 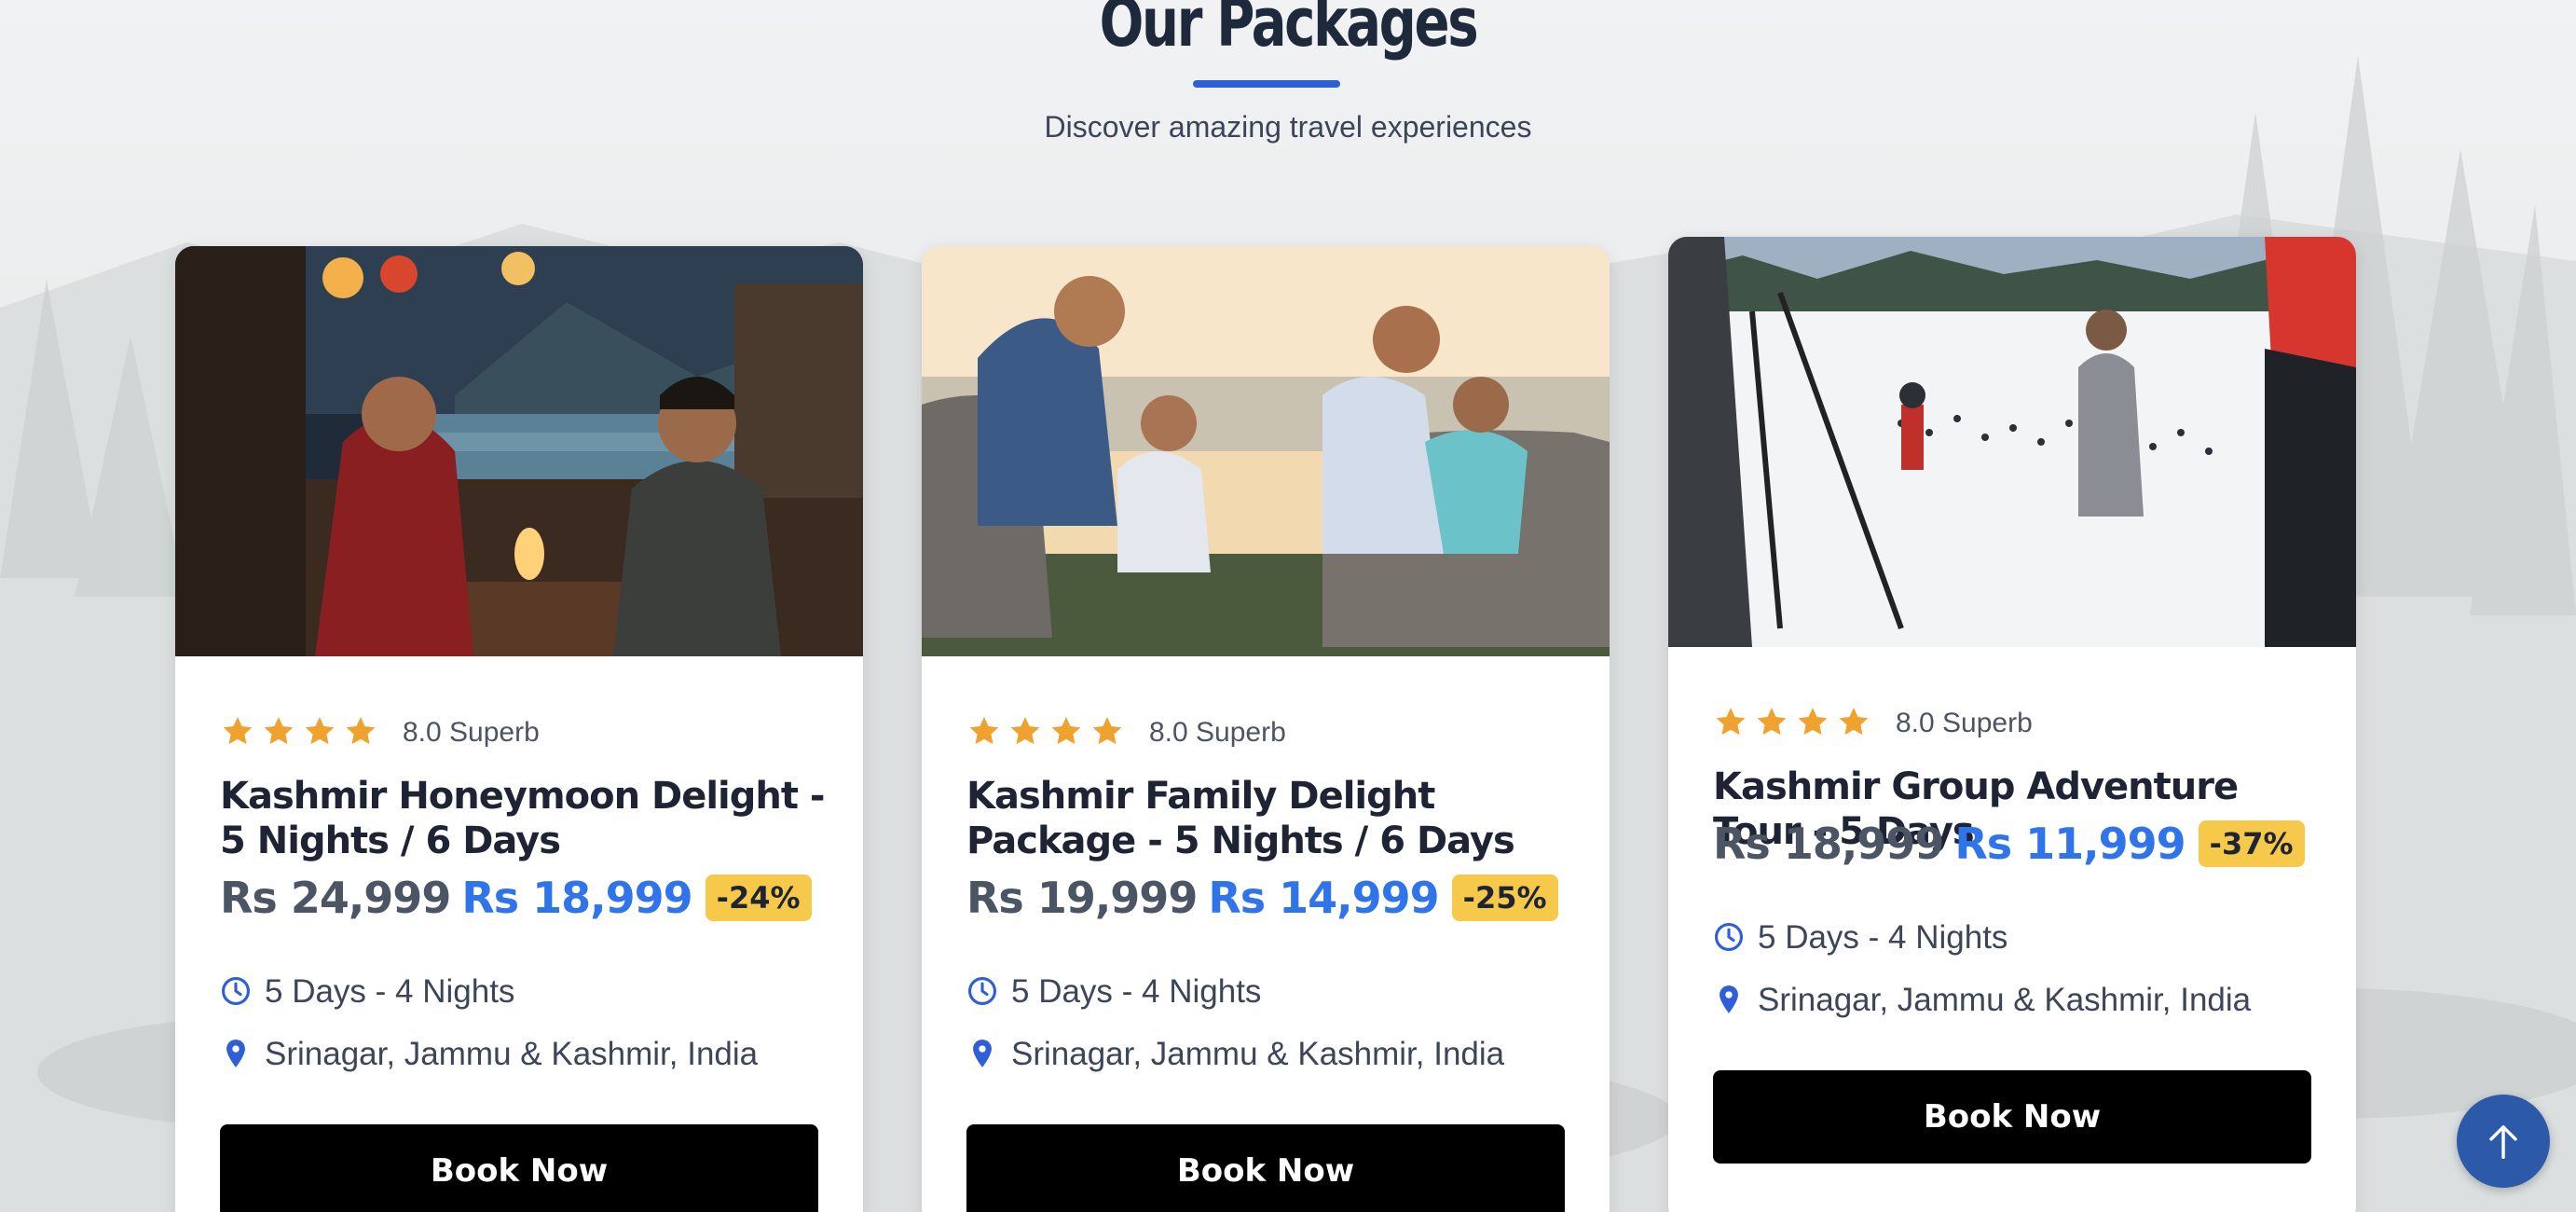 What do you see at coordinates (335, 898) in the screenshot?
I see `original-price: Rs 24,999` at bounding box center [335, 898].